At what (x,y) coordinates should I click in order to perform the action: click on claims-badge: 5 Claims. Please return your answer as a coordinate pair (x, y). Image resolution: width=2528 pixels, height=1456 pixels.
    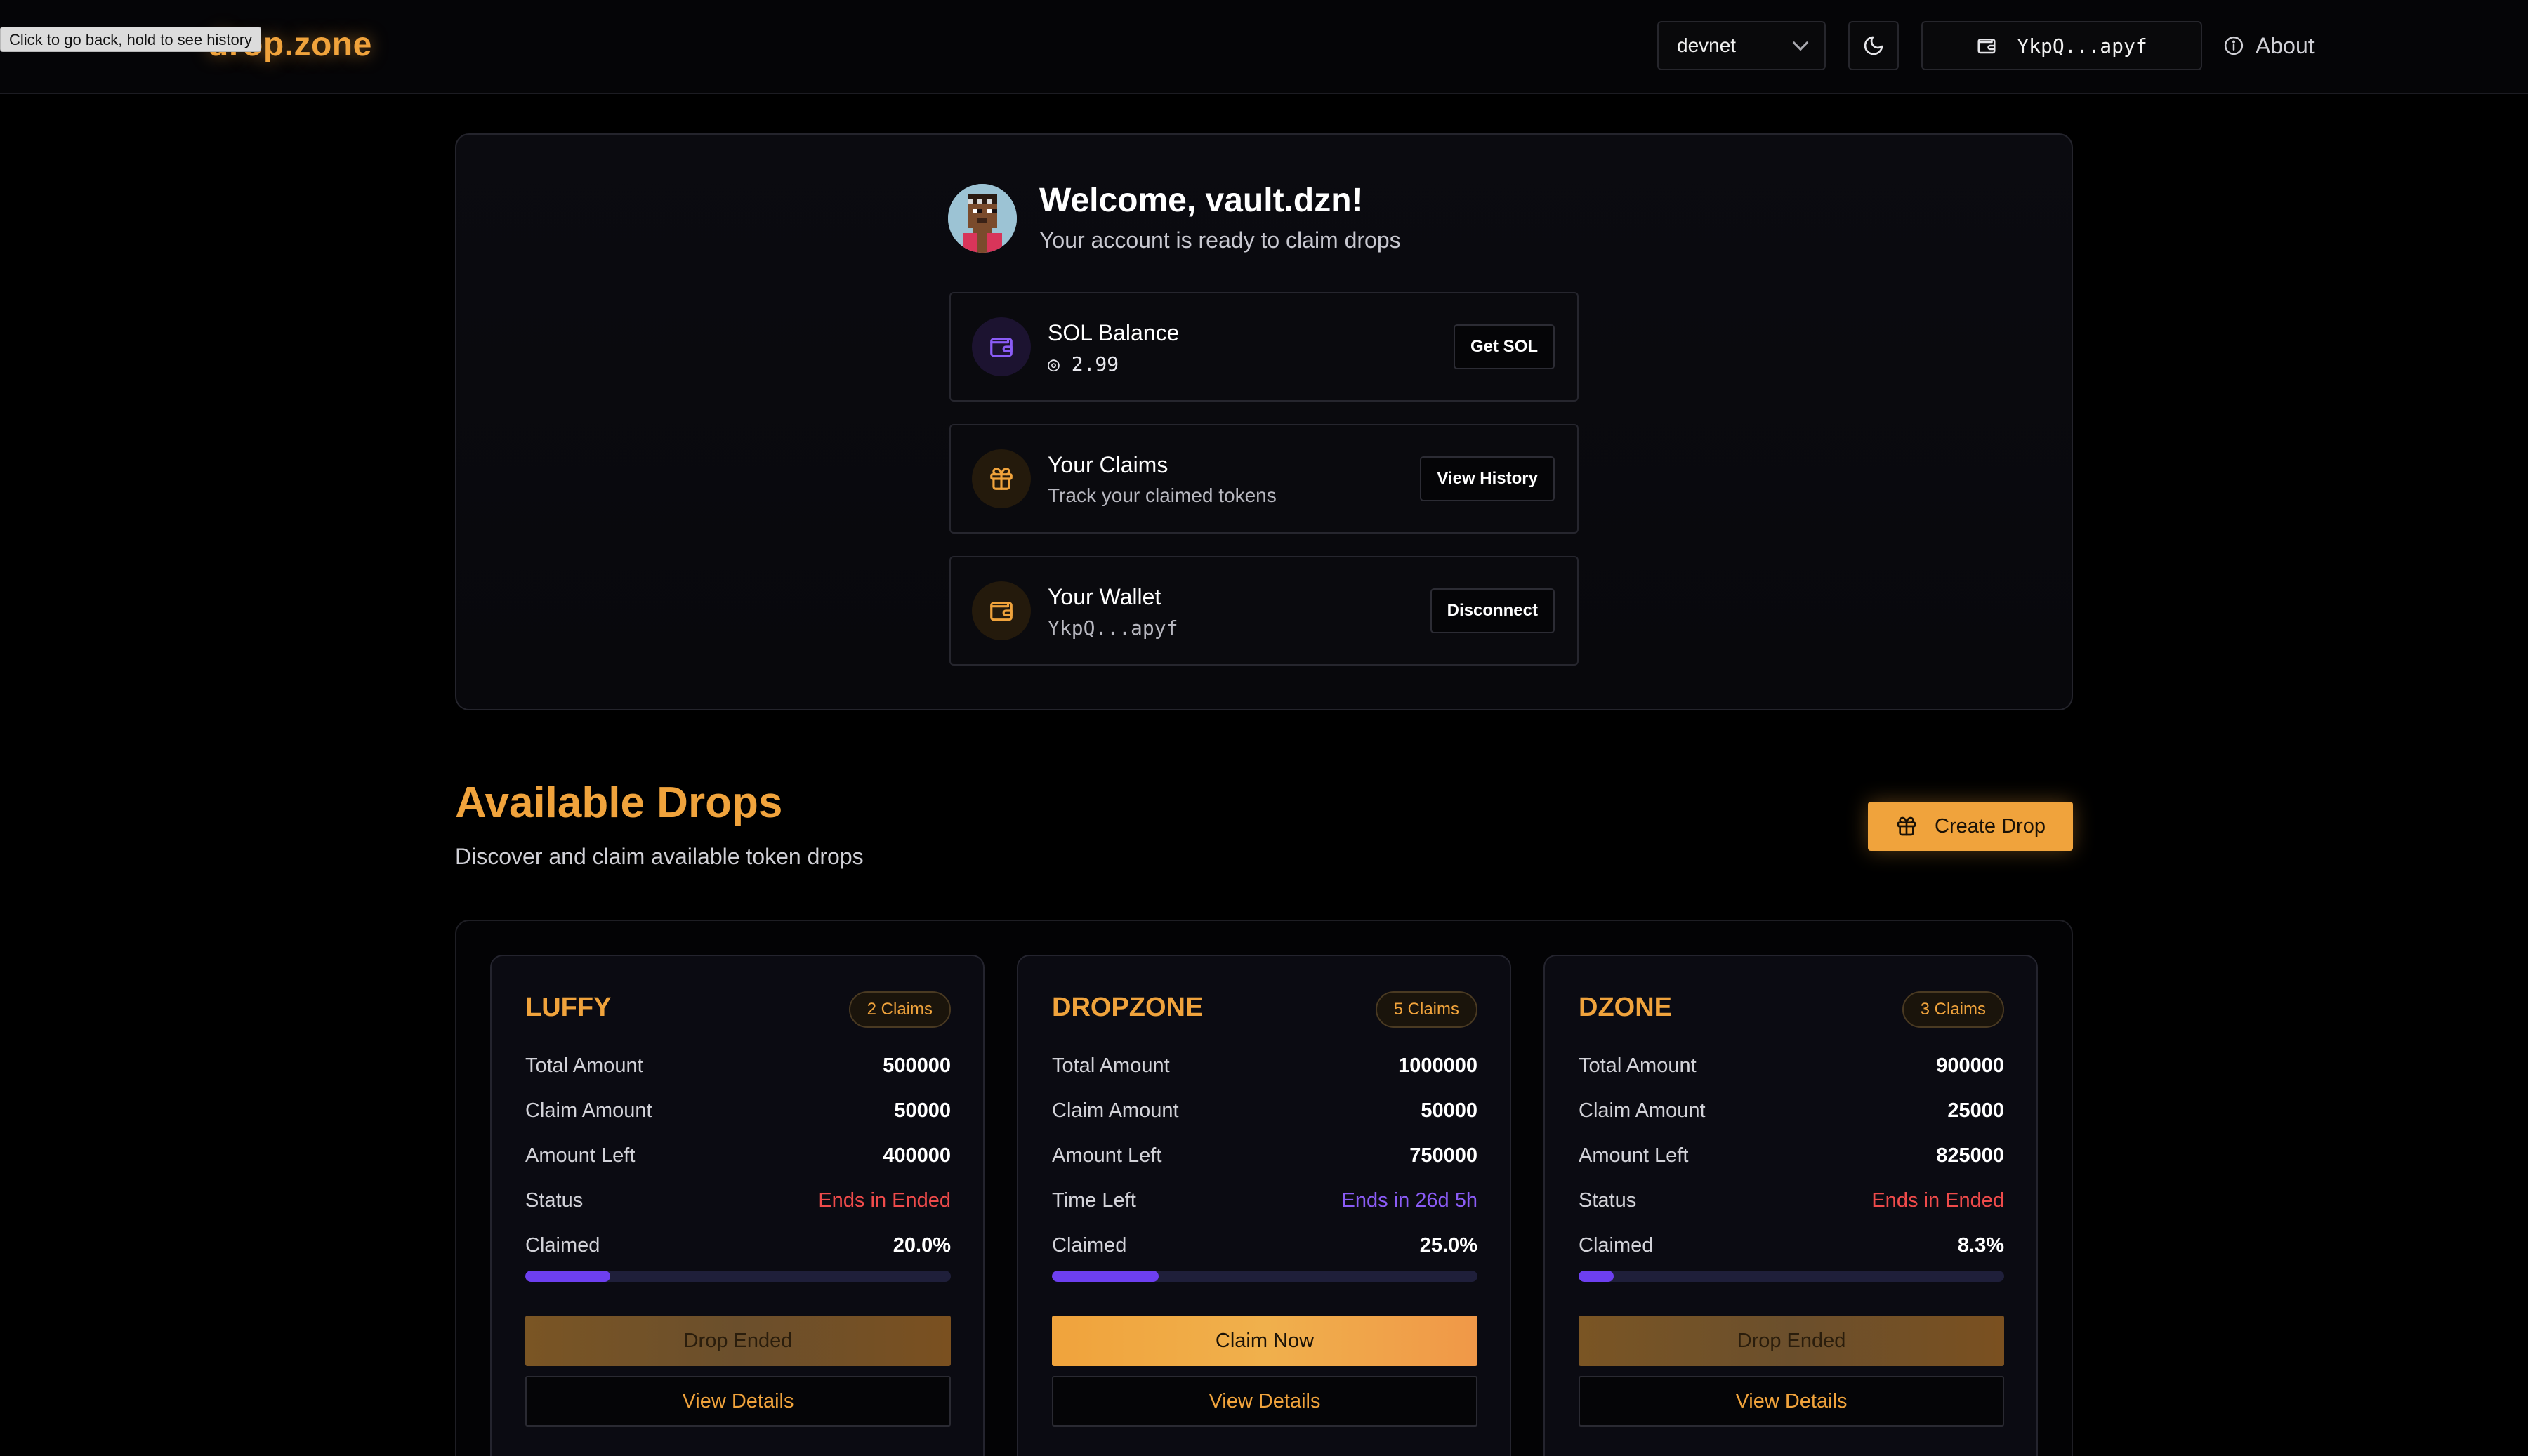
    Looking at the image, I should click on (1426, 1009).